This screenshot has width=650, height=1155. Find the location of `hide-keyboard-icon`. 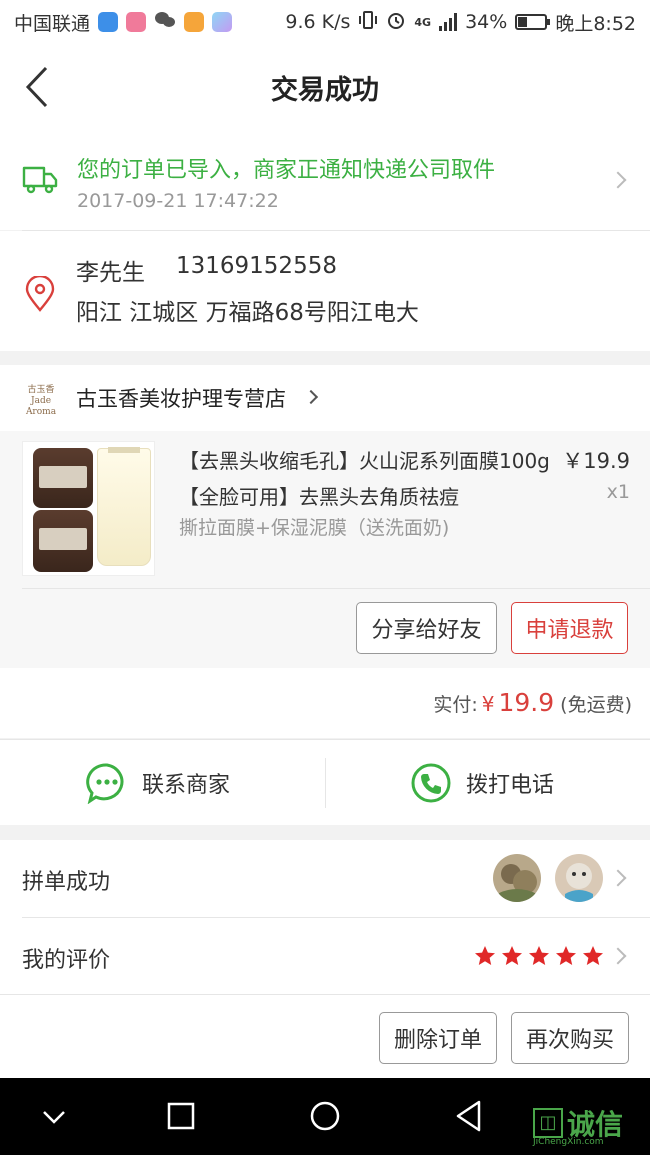

hide-keyboard-icon is located at coordinates (54, 1116).